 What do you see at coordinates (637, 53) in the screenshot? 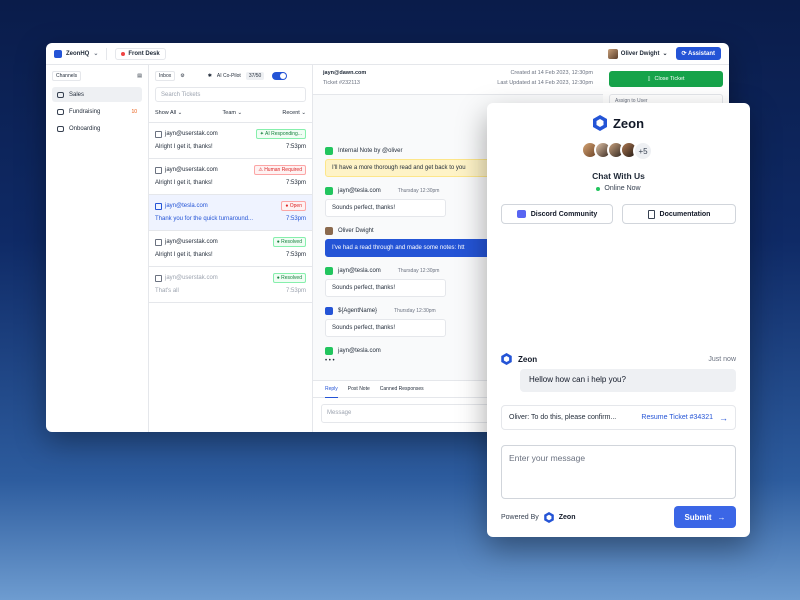
I see `user-menu: Oliver Dwight ⌄` at bounding box center [637, 53].